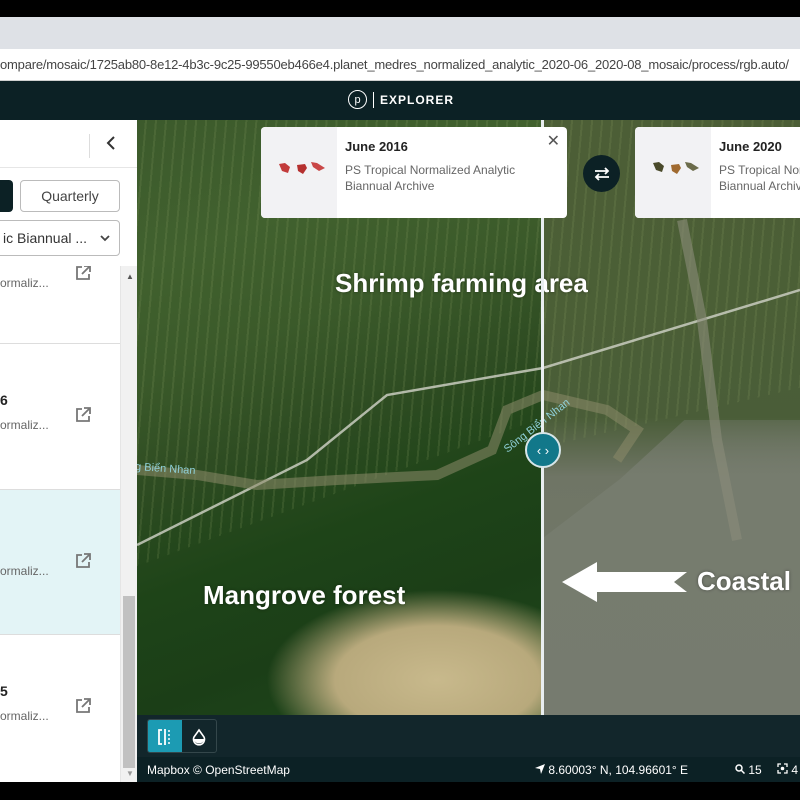  I want to click on cursor-coordinates: 8.60003° N, 104.96601° E, so click(611, 770).